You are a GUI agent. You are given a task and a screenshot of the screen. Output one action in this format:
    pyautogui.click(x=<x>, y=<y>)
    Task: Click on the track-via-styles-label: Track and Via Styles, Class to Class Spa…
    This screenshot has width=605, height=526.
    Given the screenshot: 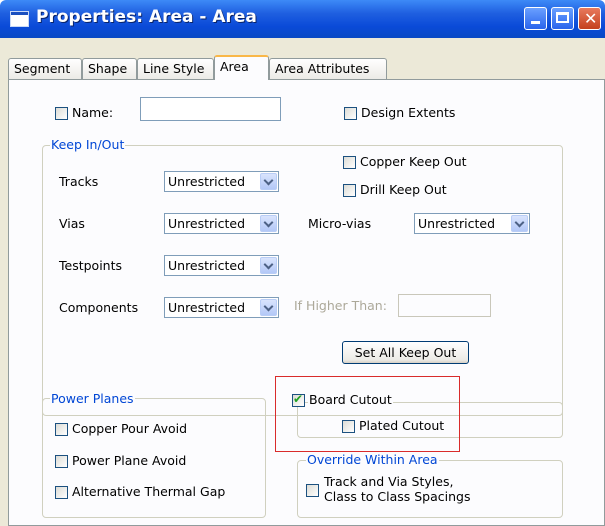 What is the action you would take?
    pyautogui.click(x=397, y=489)
    